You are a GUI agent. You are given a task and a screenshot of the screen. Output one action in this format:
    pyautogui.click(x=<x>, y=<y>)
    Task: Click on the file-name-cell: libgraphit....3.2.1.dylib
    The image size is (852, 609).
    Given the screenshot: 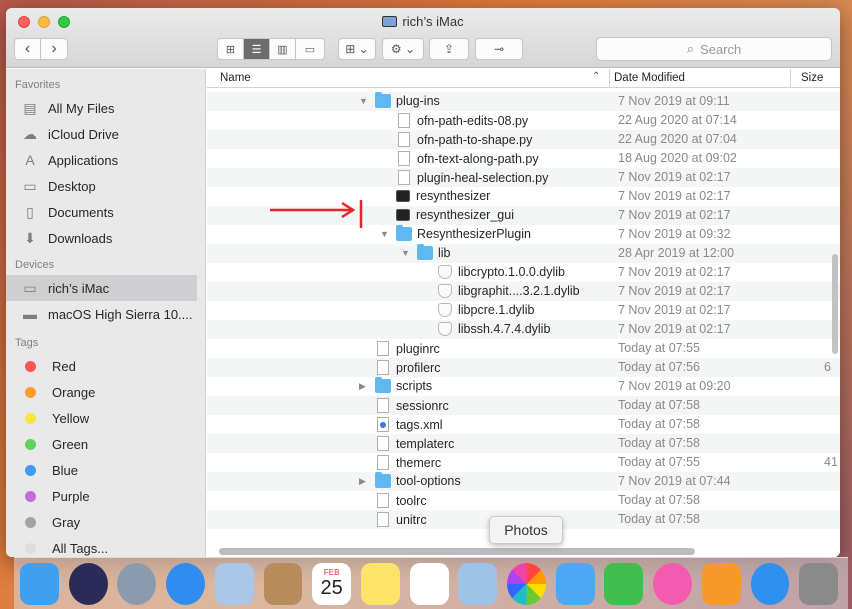 What is the action you would take?
    pyautogui.click(x=509, y=291)
    